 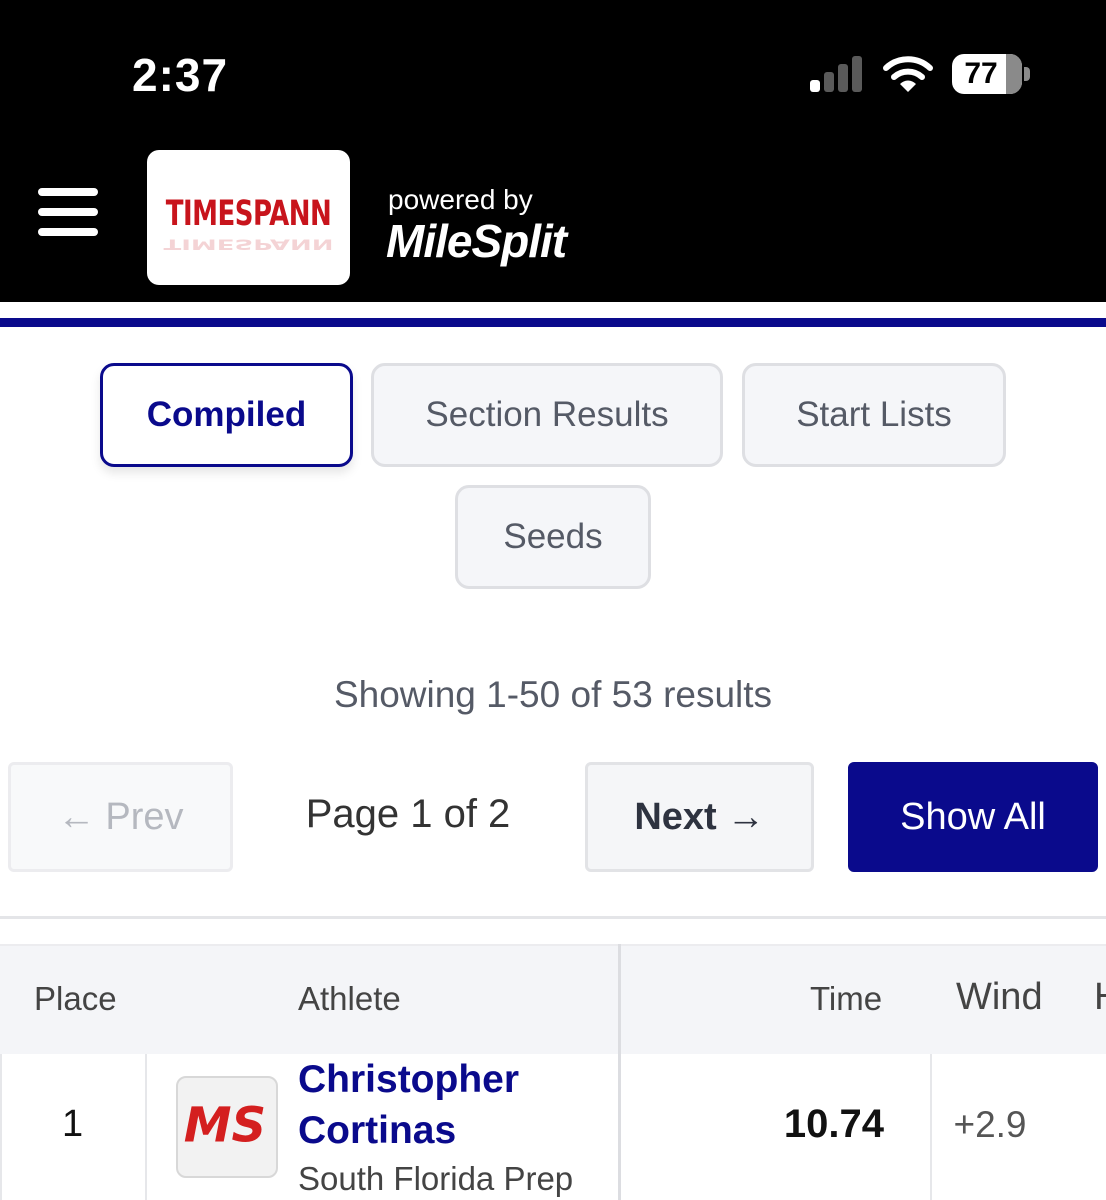 I want to click on milesplit-logo: MileSplit, so click(x=476, y=241).